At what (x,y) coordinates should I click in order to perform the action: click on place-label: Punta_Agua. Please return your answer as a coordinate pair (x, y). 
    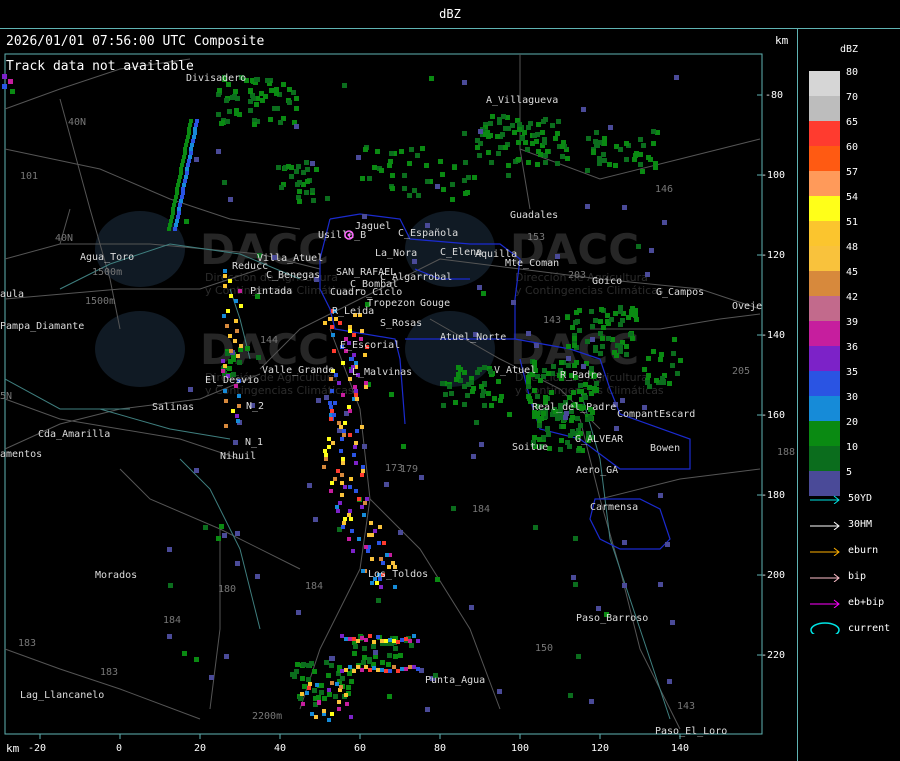
    Looking at the image, I should click on (455, 680).